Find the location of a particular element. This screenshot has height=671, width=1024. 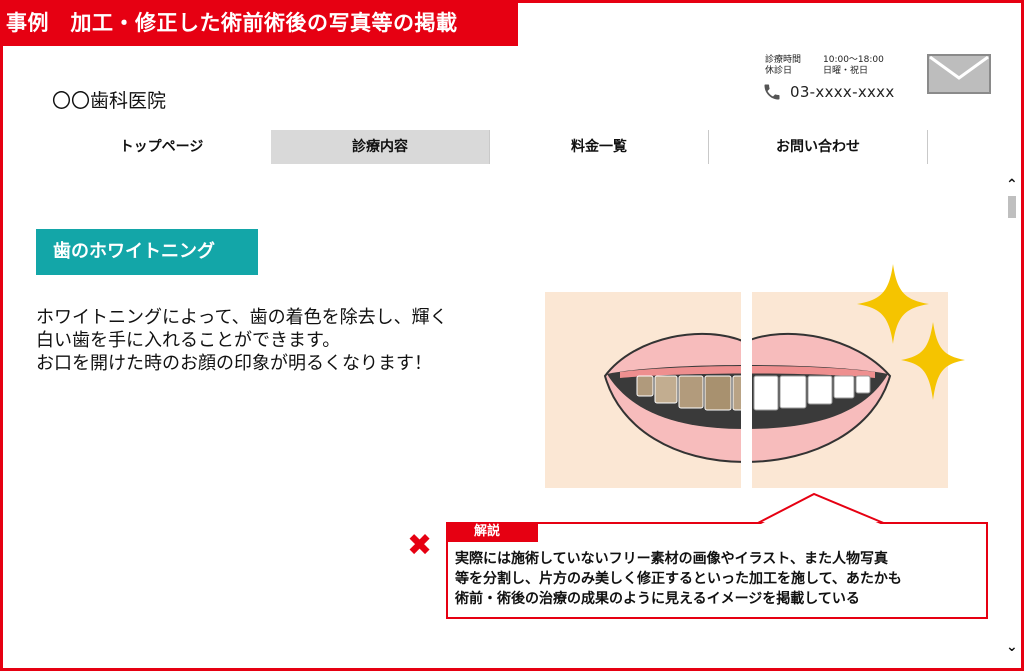

nav-item-price: 料金一覧 is located at coordinates (599, 147).